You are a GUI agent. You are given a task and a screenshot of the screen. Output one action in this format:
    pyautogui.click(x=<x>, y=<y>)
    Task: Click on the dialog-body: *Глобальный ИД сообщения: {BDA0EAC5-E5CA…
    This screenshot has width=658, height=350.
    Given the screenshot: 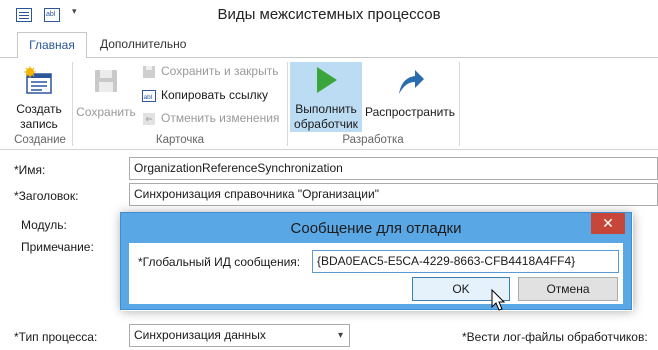 What is the action you would take?
    pyautogui.click(x=376, y=273)
    